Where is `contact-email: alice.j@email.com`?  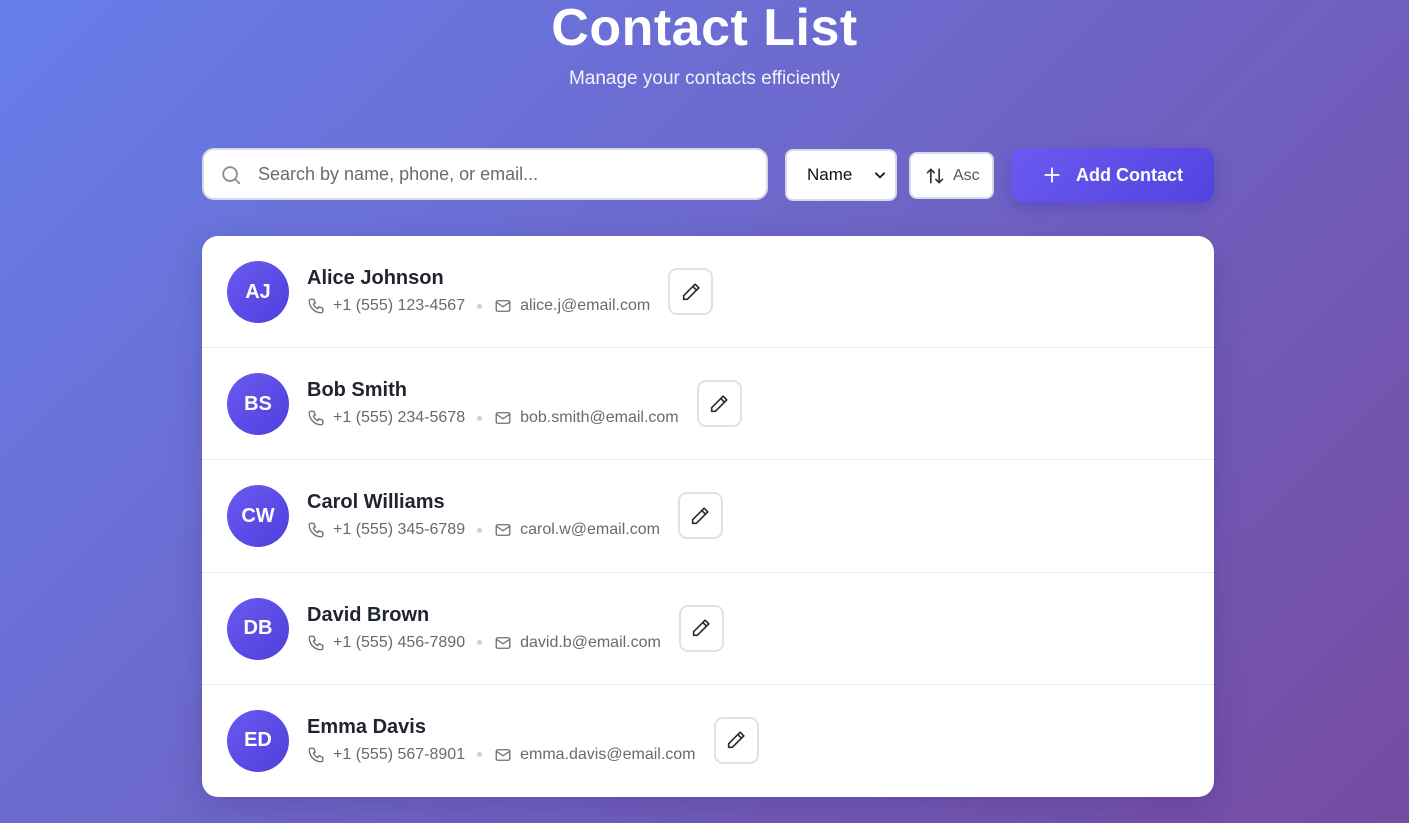
contact-email: alice.j@email.com is located at coordinates (585, 305).